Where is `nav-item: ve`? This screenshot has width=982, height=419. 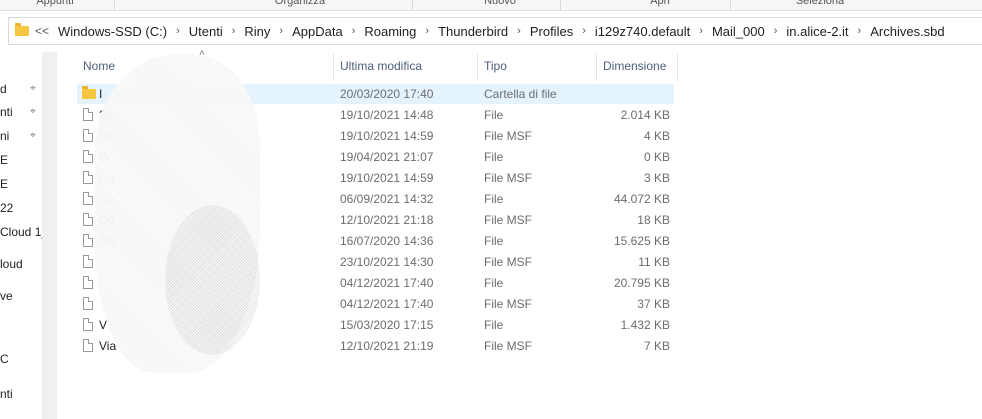
nav-item: ve is located at coordinates (21, 296).